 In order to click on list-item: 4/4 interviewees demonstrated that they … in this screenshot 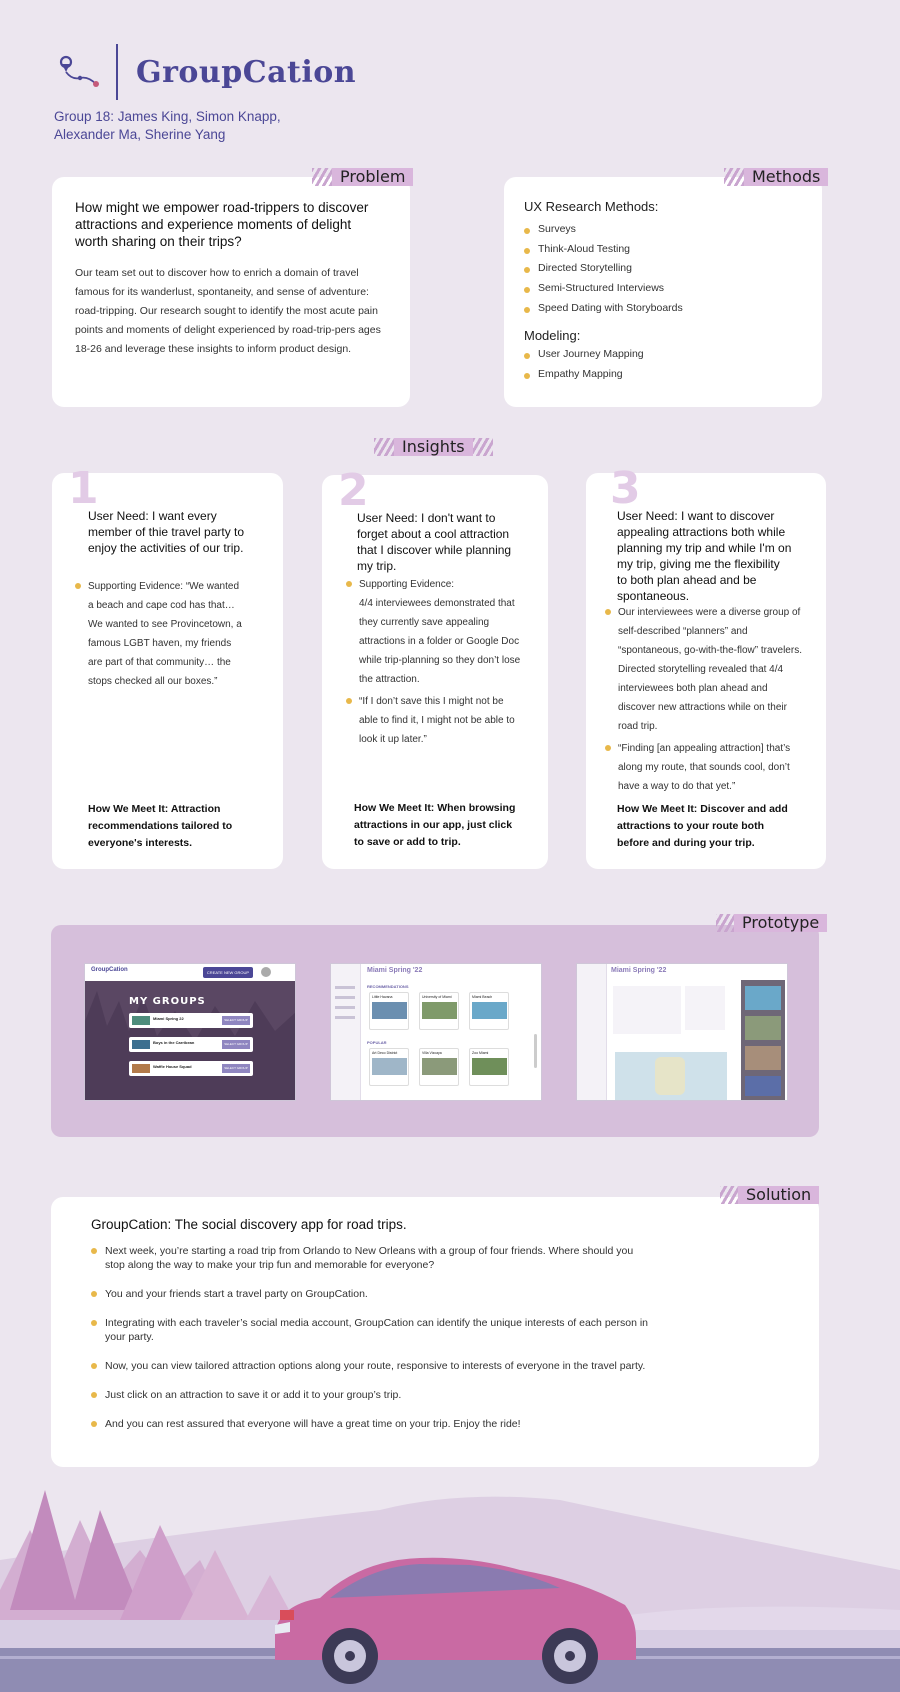, I will do `click(440, 641)`.